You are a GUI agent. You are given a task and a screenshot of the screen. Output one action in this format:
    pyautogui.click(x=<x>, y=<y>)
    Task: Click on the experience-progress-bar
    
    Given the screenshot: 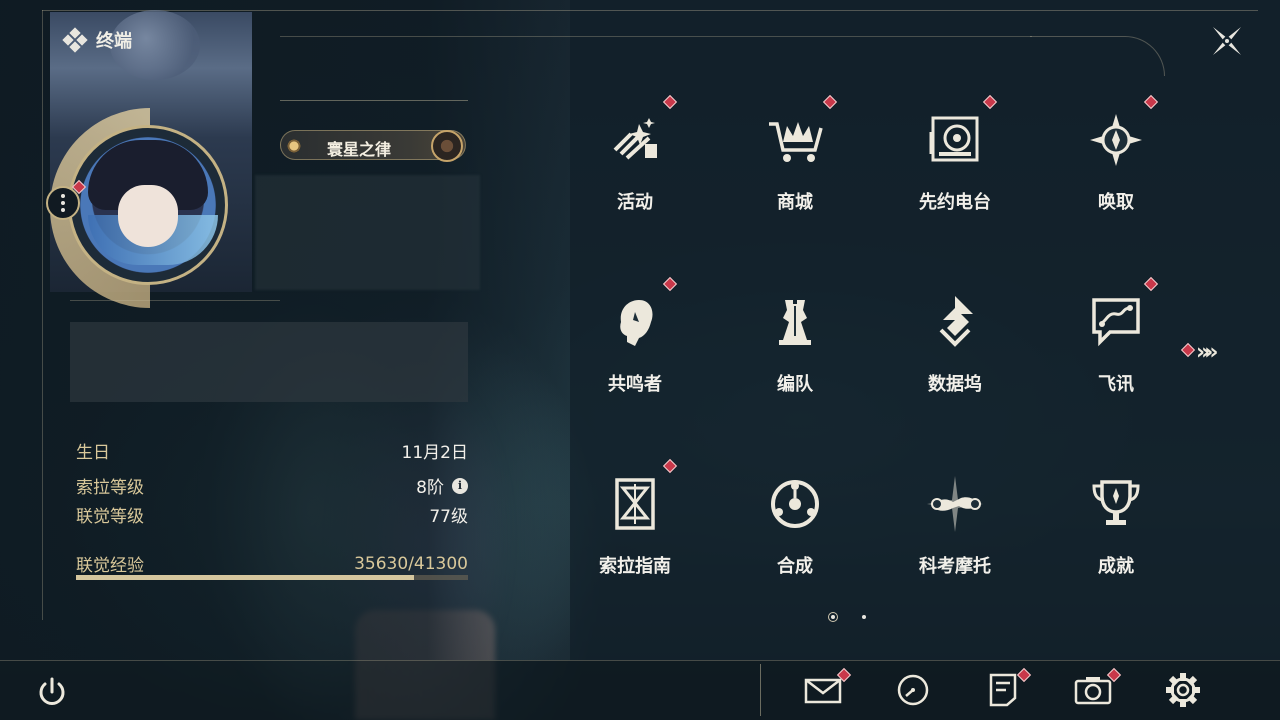 What is the action you would take?
    pyautogui.click(x=272, y=577)
    